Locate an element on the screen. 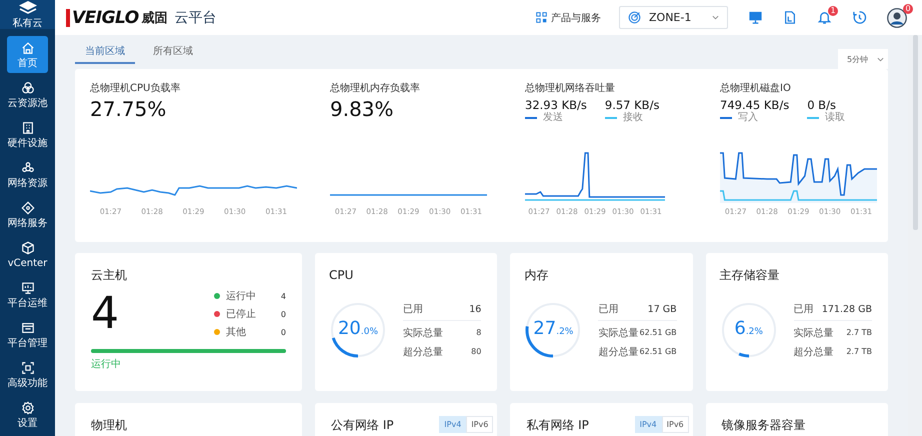  region-tab: 当前区域 is located at coordinates (105, 52).